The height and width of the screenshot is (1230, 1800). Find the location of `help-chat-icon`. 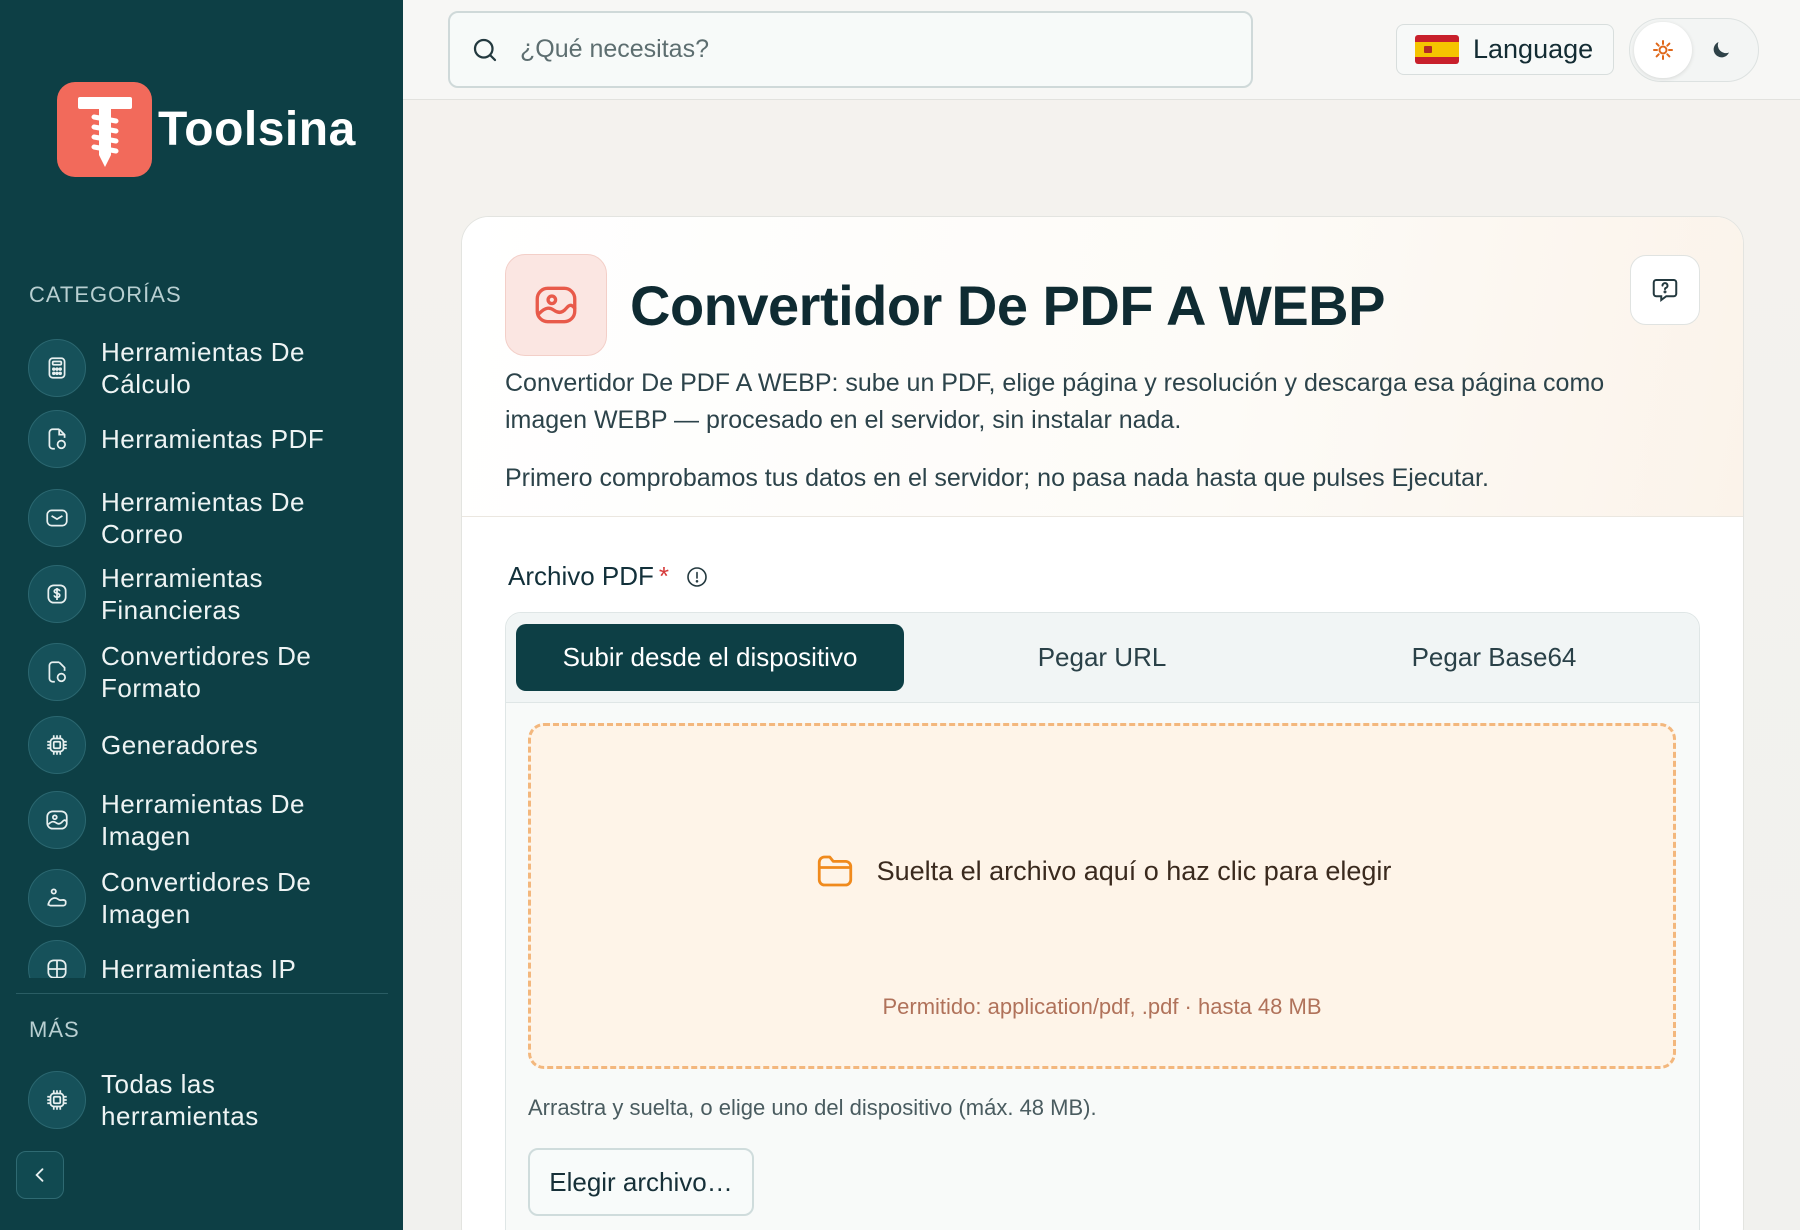

help-chat-icon is located at coordinates (1665, 290).